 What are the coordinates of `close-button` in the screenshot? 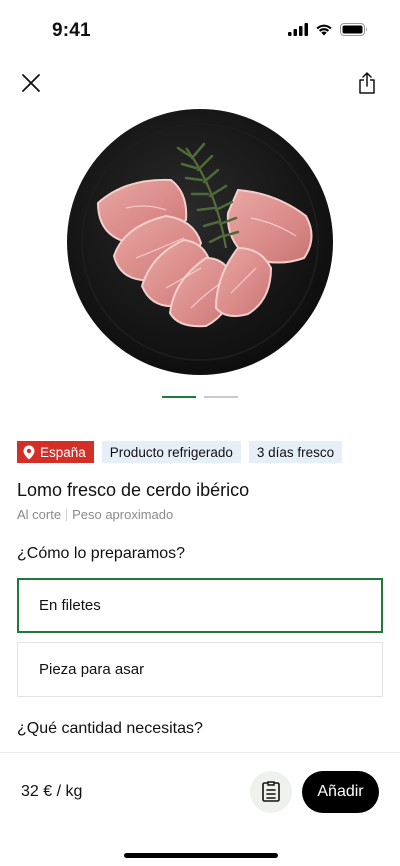 It's located at (31, 83).